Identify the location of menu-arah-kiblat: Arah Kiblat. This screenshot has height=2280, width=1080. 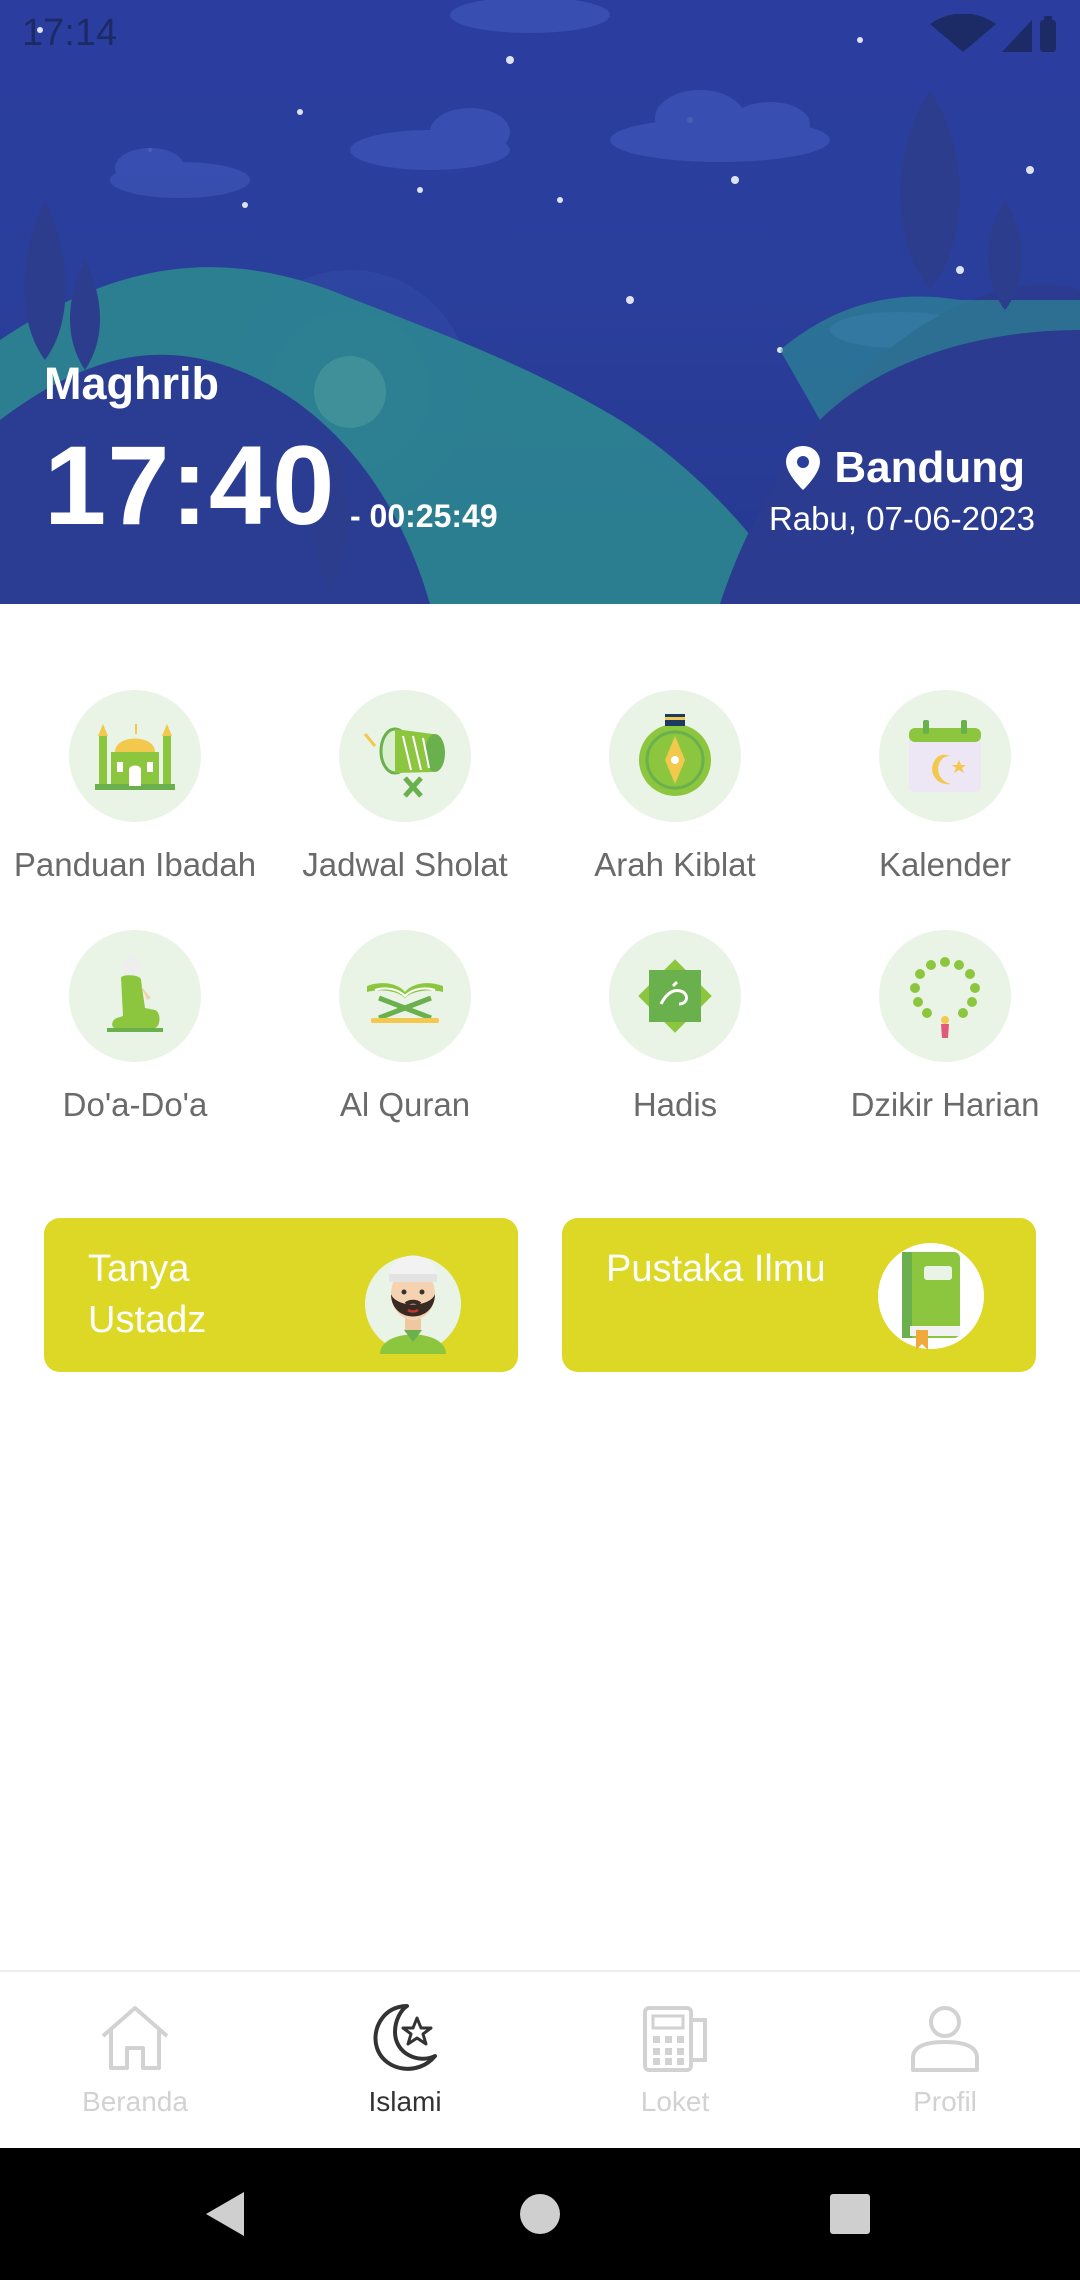
(675, 787).